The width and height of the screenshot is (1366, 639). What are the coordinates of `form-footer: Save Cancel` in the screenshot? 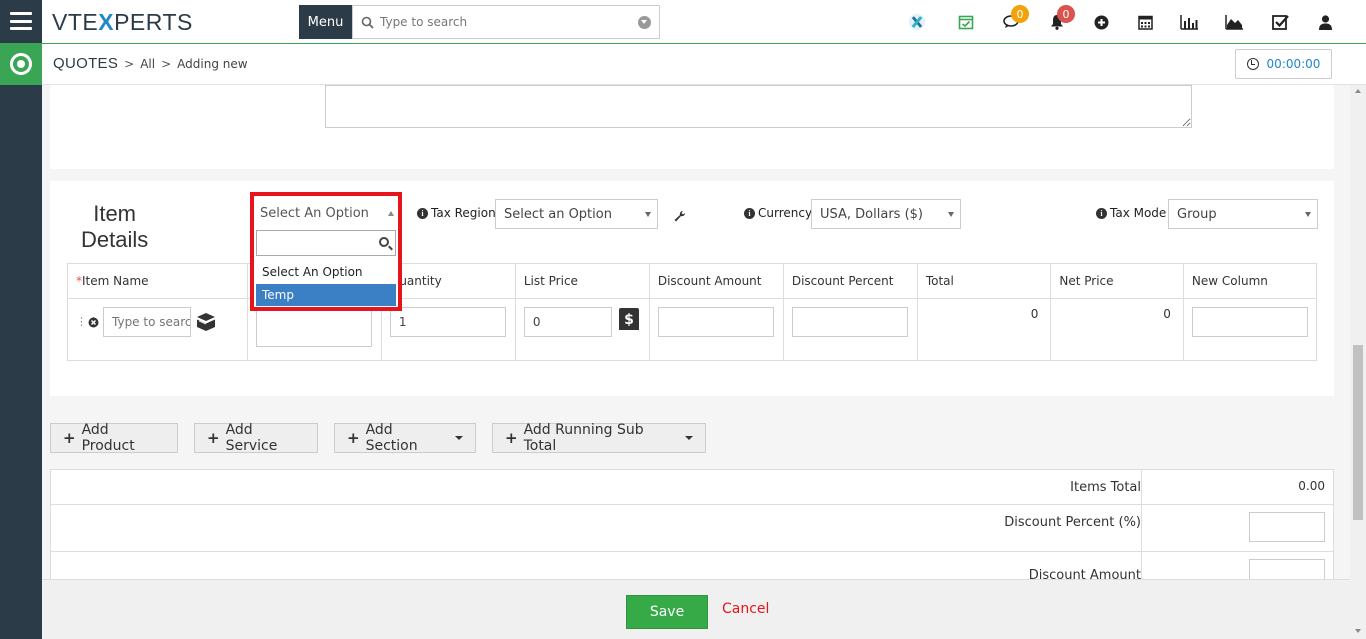 It's located at (696, 609).